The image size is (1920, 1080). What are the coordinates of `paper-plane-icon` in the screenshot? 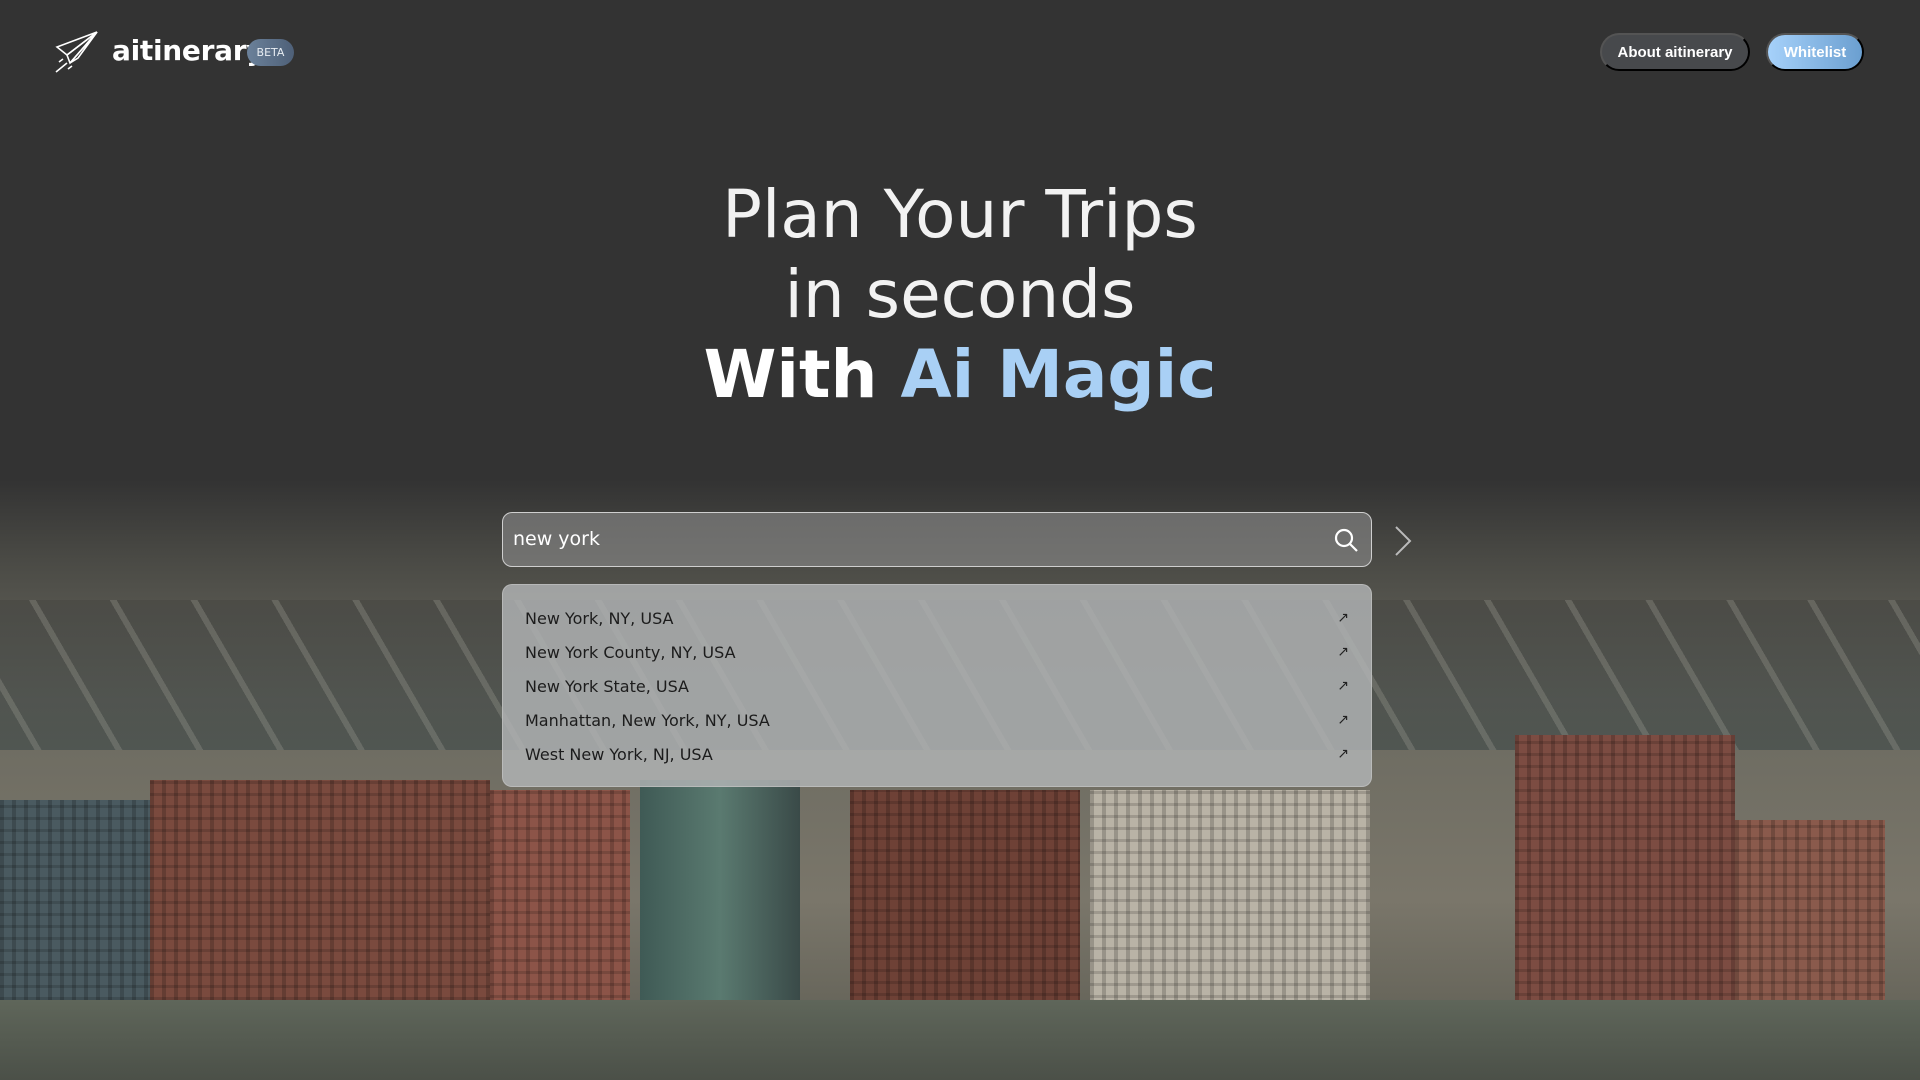 It's located at (76, 52).